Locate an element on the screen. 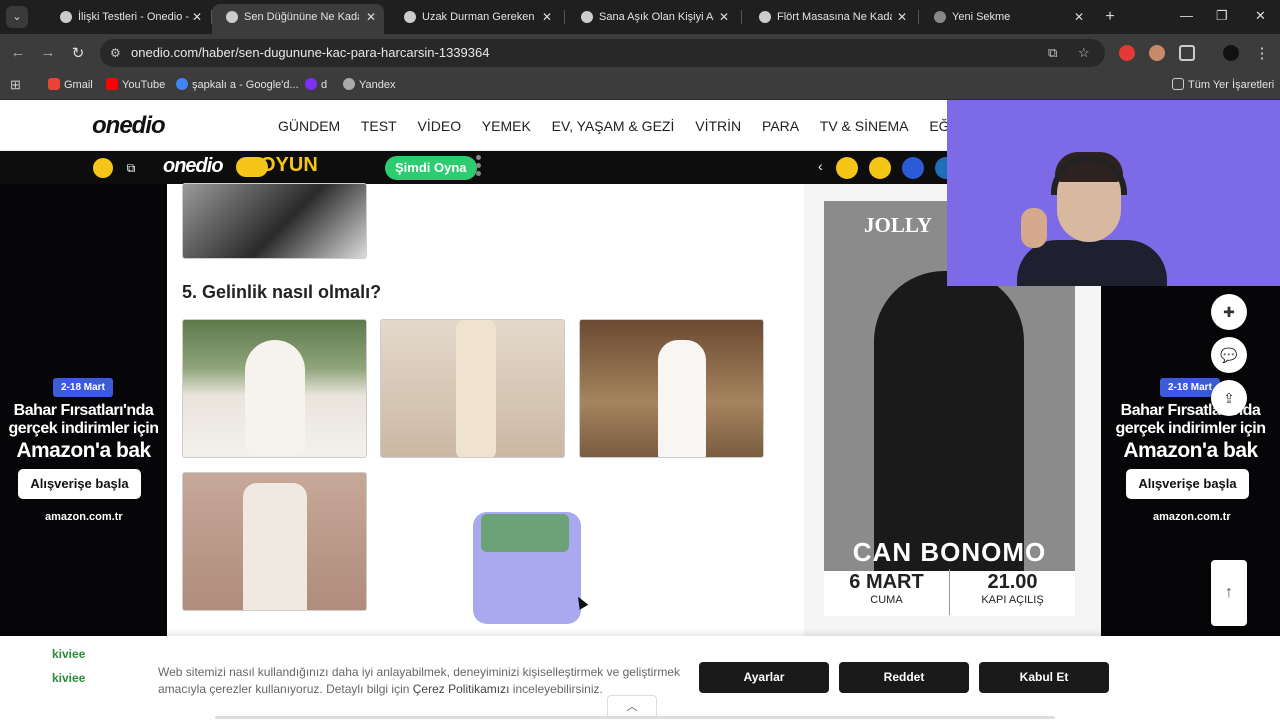 The height and width of the screenshot is (720, 1280). scroll-track is located at coordinates (635, 717).